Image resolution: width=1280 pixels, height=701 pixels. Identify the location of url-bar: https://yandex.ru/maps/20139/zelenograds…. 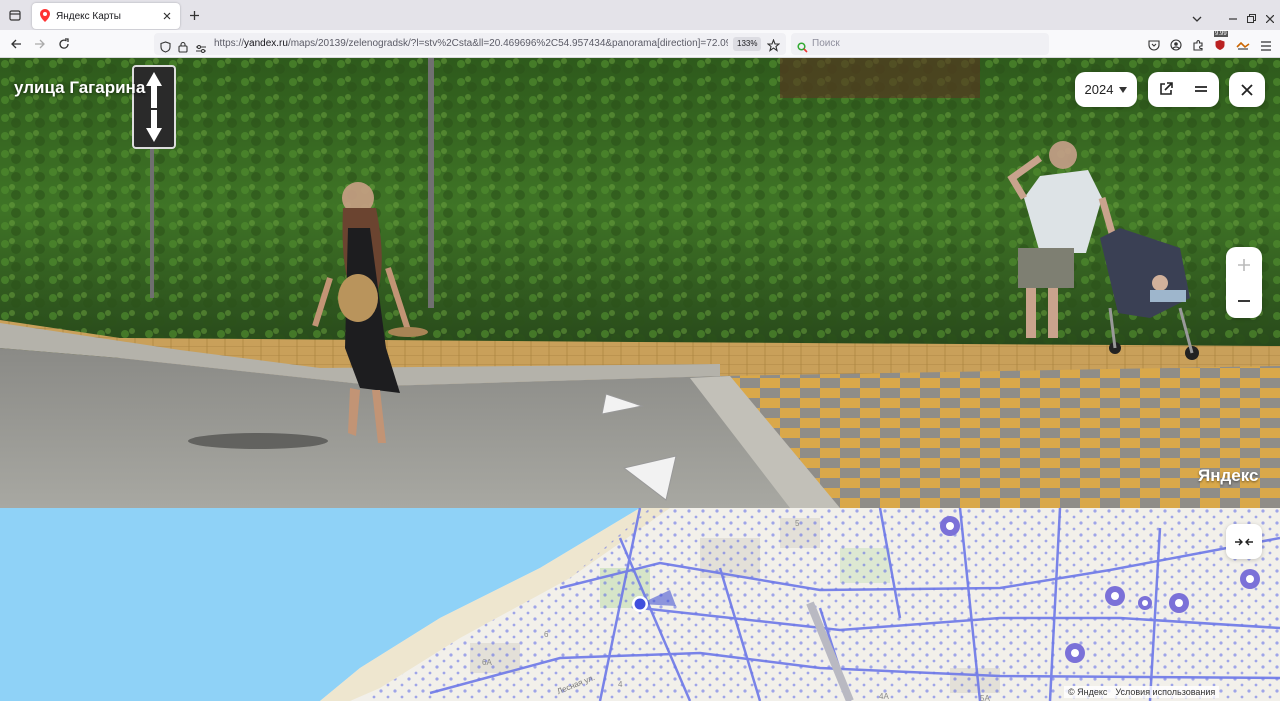
(470, 44).